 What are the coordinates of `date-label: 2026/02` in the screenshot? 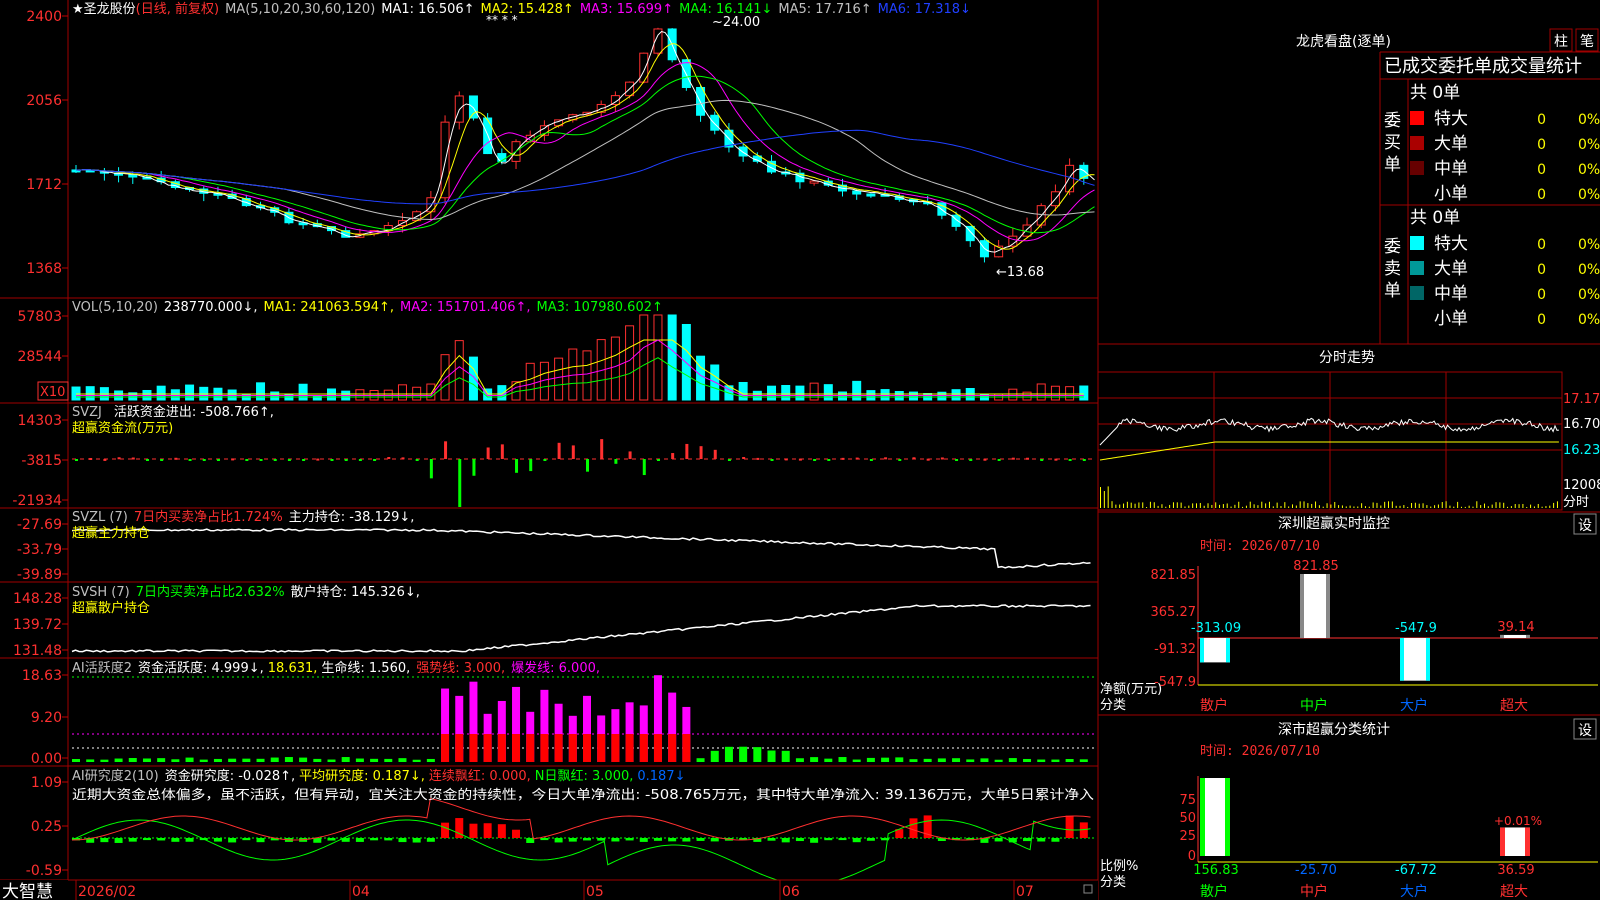 It's located at (107, 892).